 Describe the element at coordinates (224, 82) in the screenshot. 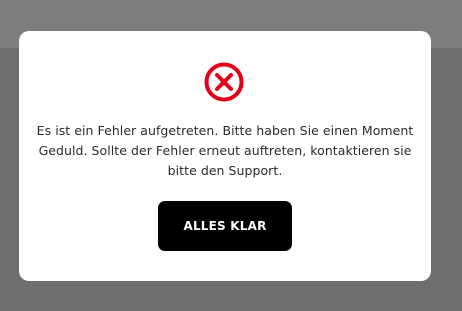

I see `error-circle-x-icon` at that location.